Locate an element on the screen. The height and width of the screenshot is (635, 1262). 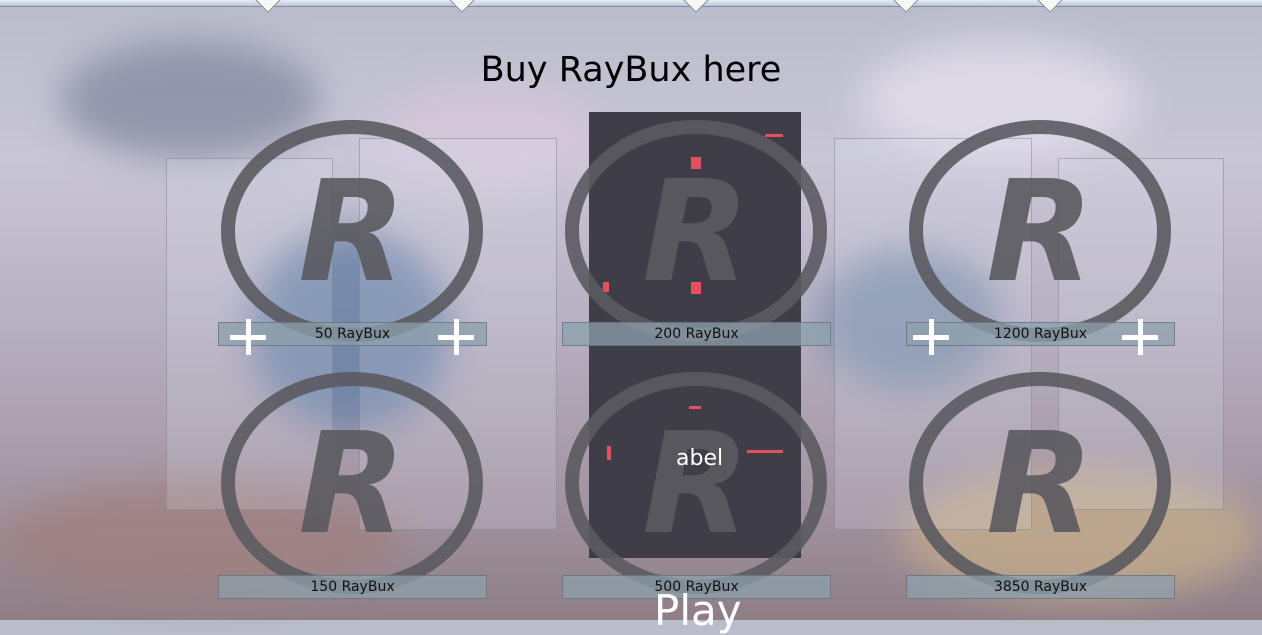
buy-3850-raybux-button: 3850 RayBux is located at coordinates (1040, 587).